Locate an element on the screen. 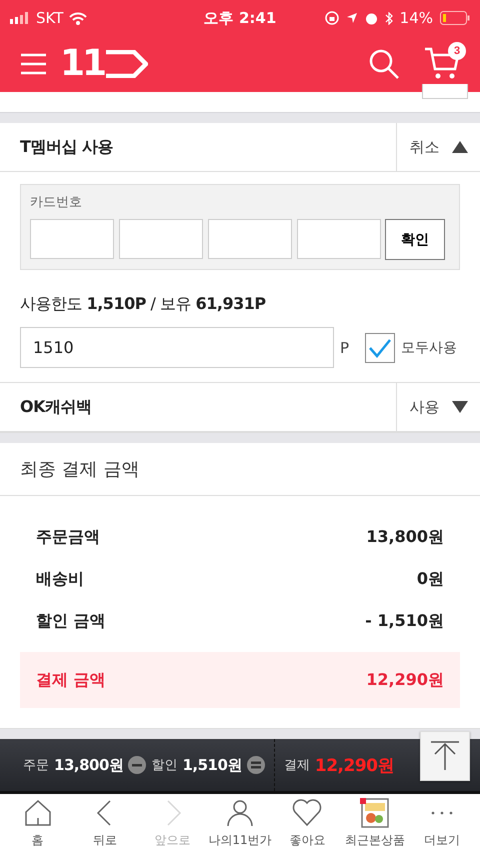  points-unit: P is located at coordinates (345, 347).